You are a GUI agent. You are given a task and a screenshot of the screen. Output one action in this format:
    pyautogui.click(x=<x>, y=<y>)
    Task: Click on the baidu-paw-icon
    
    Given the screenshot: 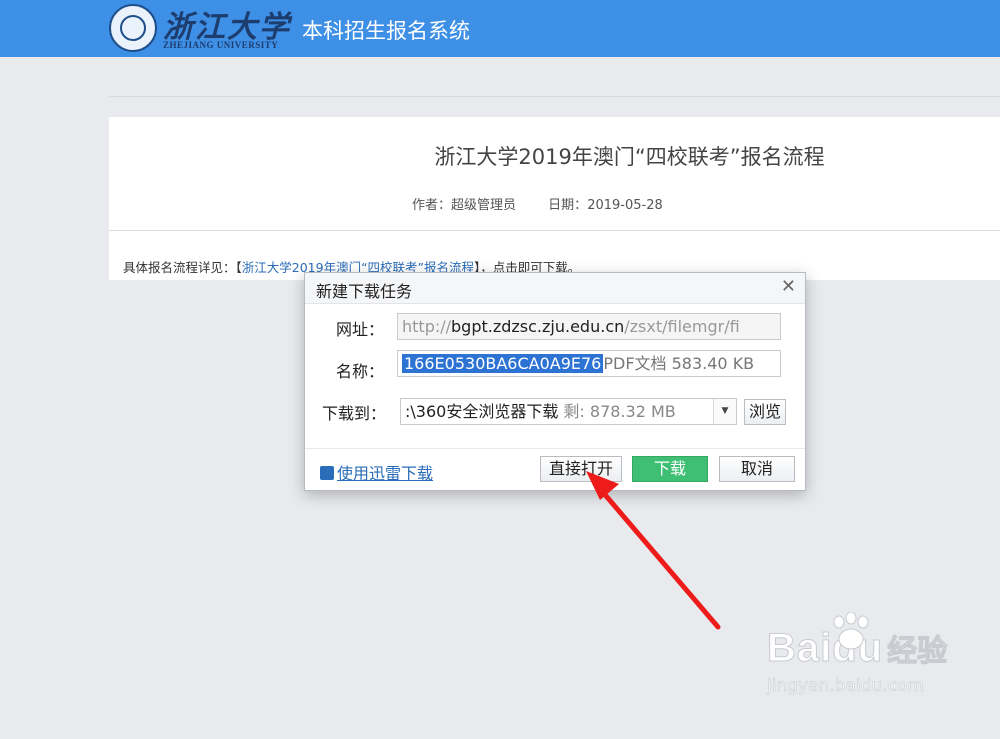 What is the action you would take?
    pyautogui.click(x=851, y=631)
    